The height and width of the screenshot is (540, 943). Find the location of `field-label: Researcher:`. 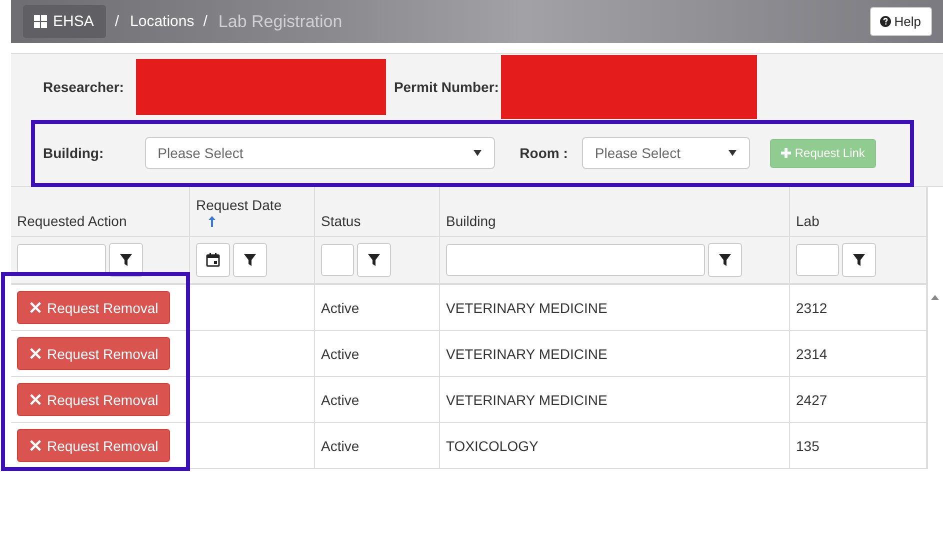

field-label: Researcher: is located at coordinates (83, 87).